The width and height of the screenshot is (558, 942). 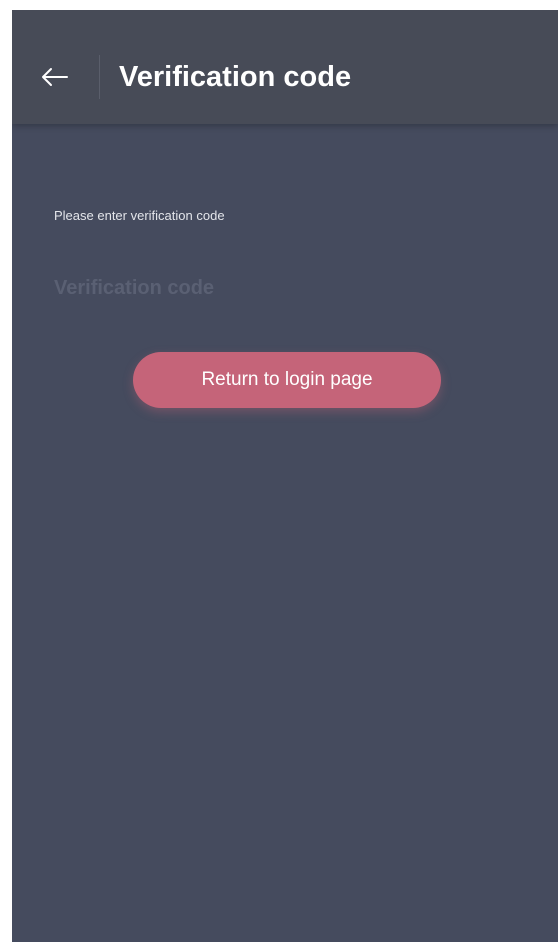 What do you see at coordinates (283, 288) in the screenshot?
I see `verification-code-input` at bounding box center [283, 288].